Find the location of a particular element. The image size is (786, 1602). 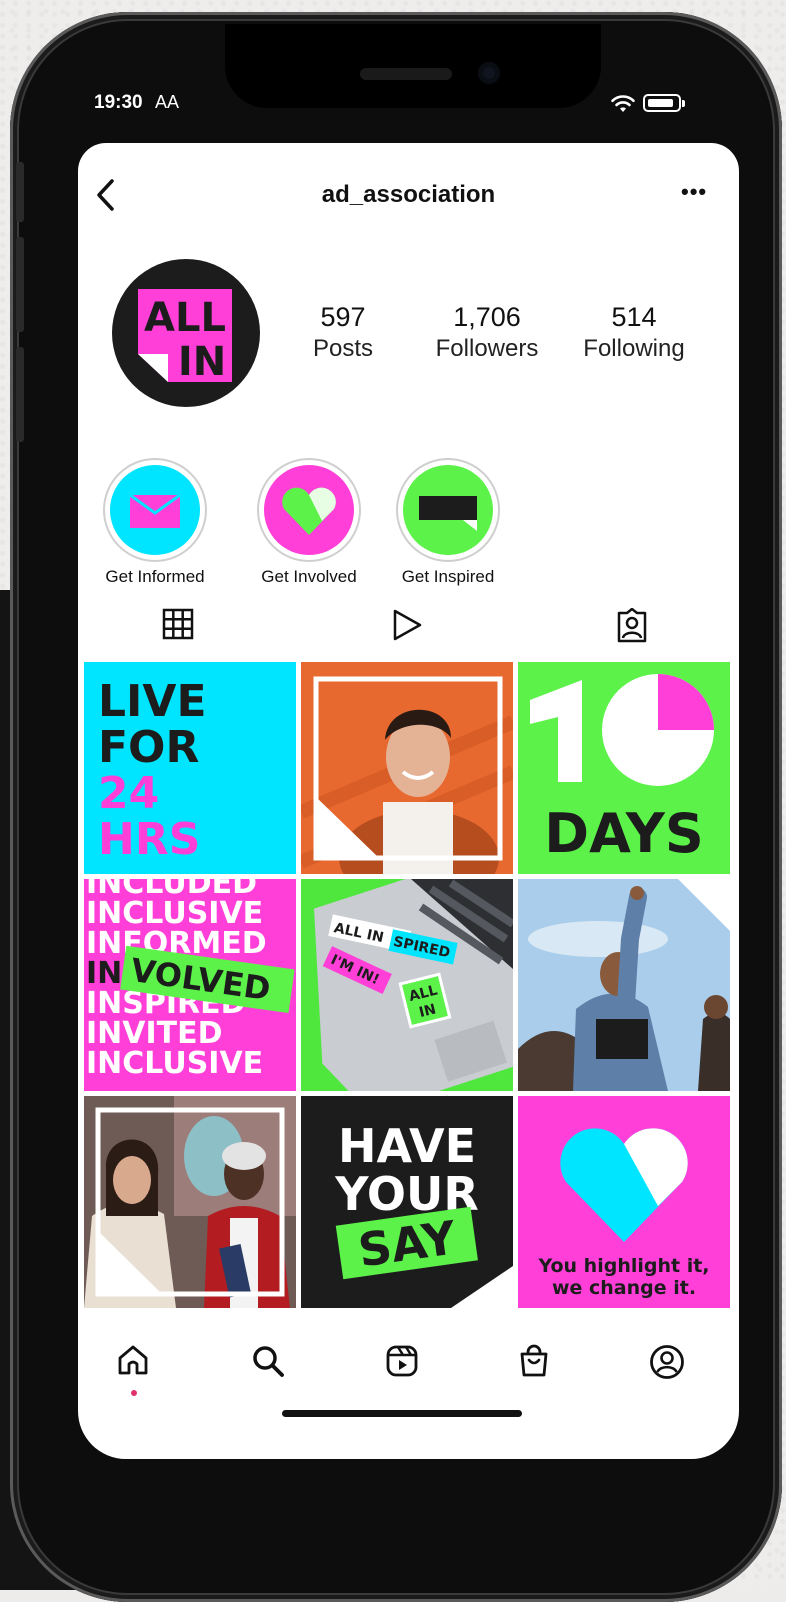

following-count: 514 is located at coordinates (634, 317).